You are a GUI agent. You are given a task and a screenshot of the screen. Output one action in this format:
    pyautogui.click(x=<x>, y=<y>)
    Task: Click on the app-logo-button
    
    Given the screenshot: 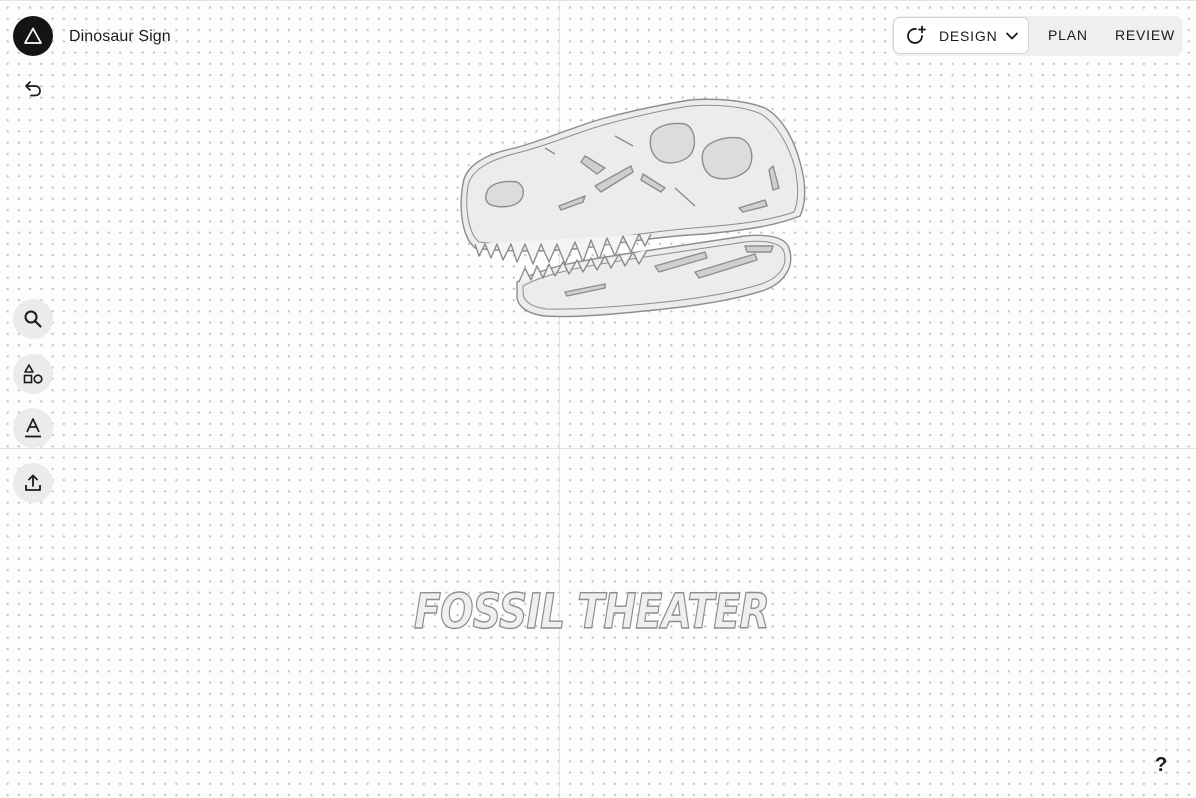 What is the action you would take?
    pyautogui.click(x=33, y=36)
    